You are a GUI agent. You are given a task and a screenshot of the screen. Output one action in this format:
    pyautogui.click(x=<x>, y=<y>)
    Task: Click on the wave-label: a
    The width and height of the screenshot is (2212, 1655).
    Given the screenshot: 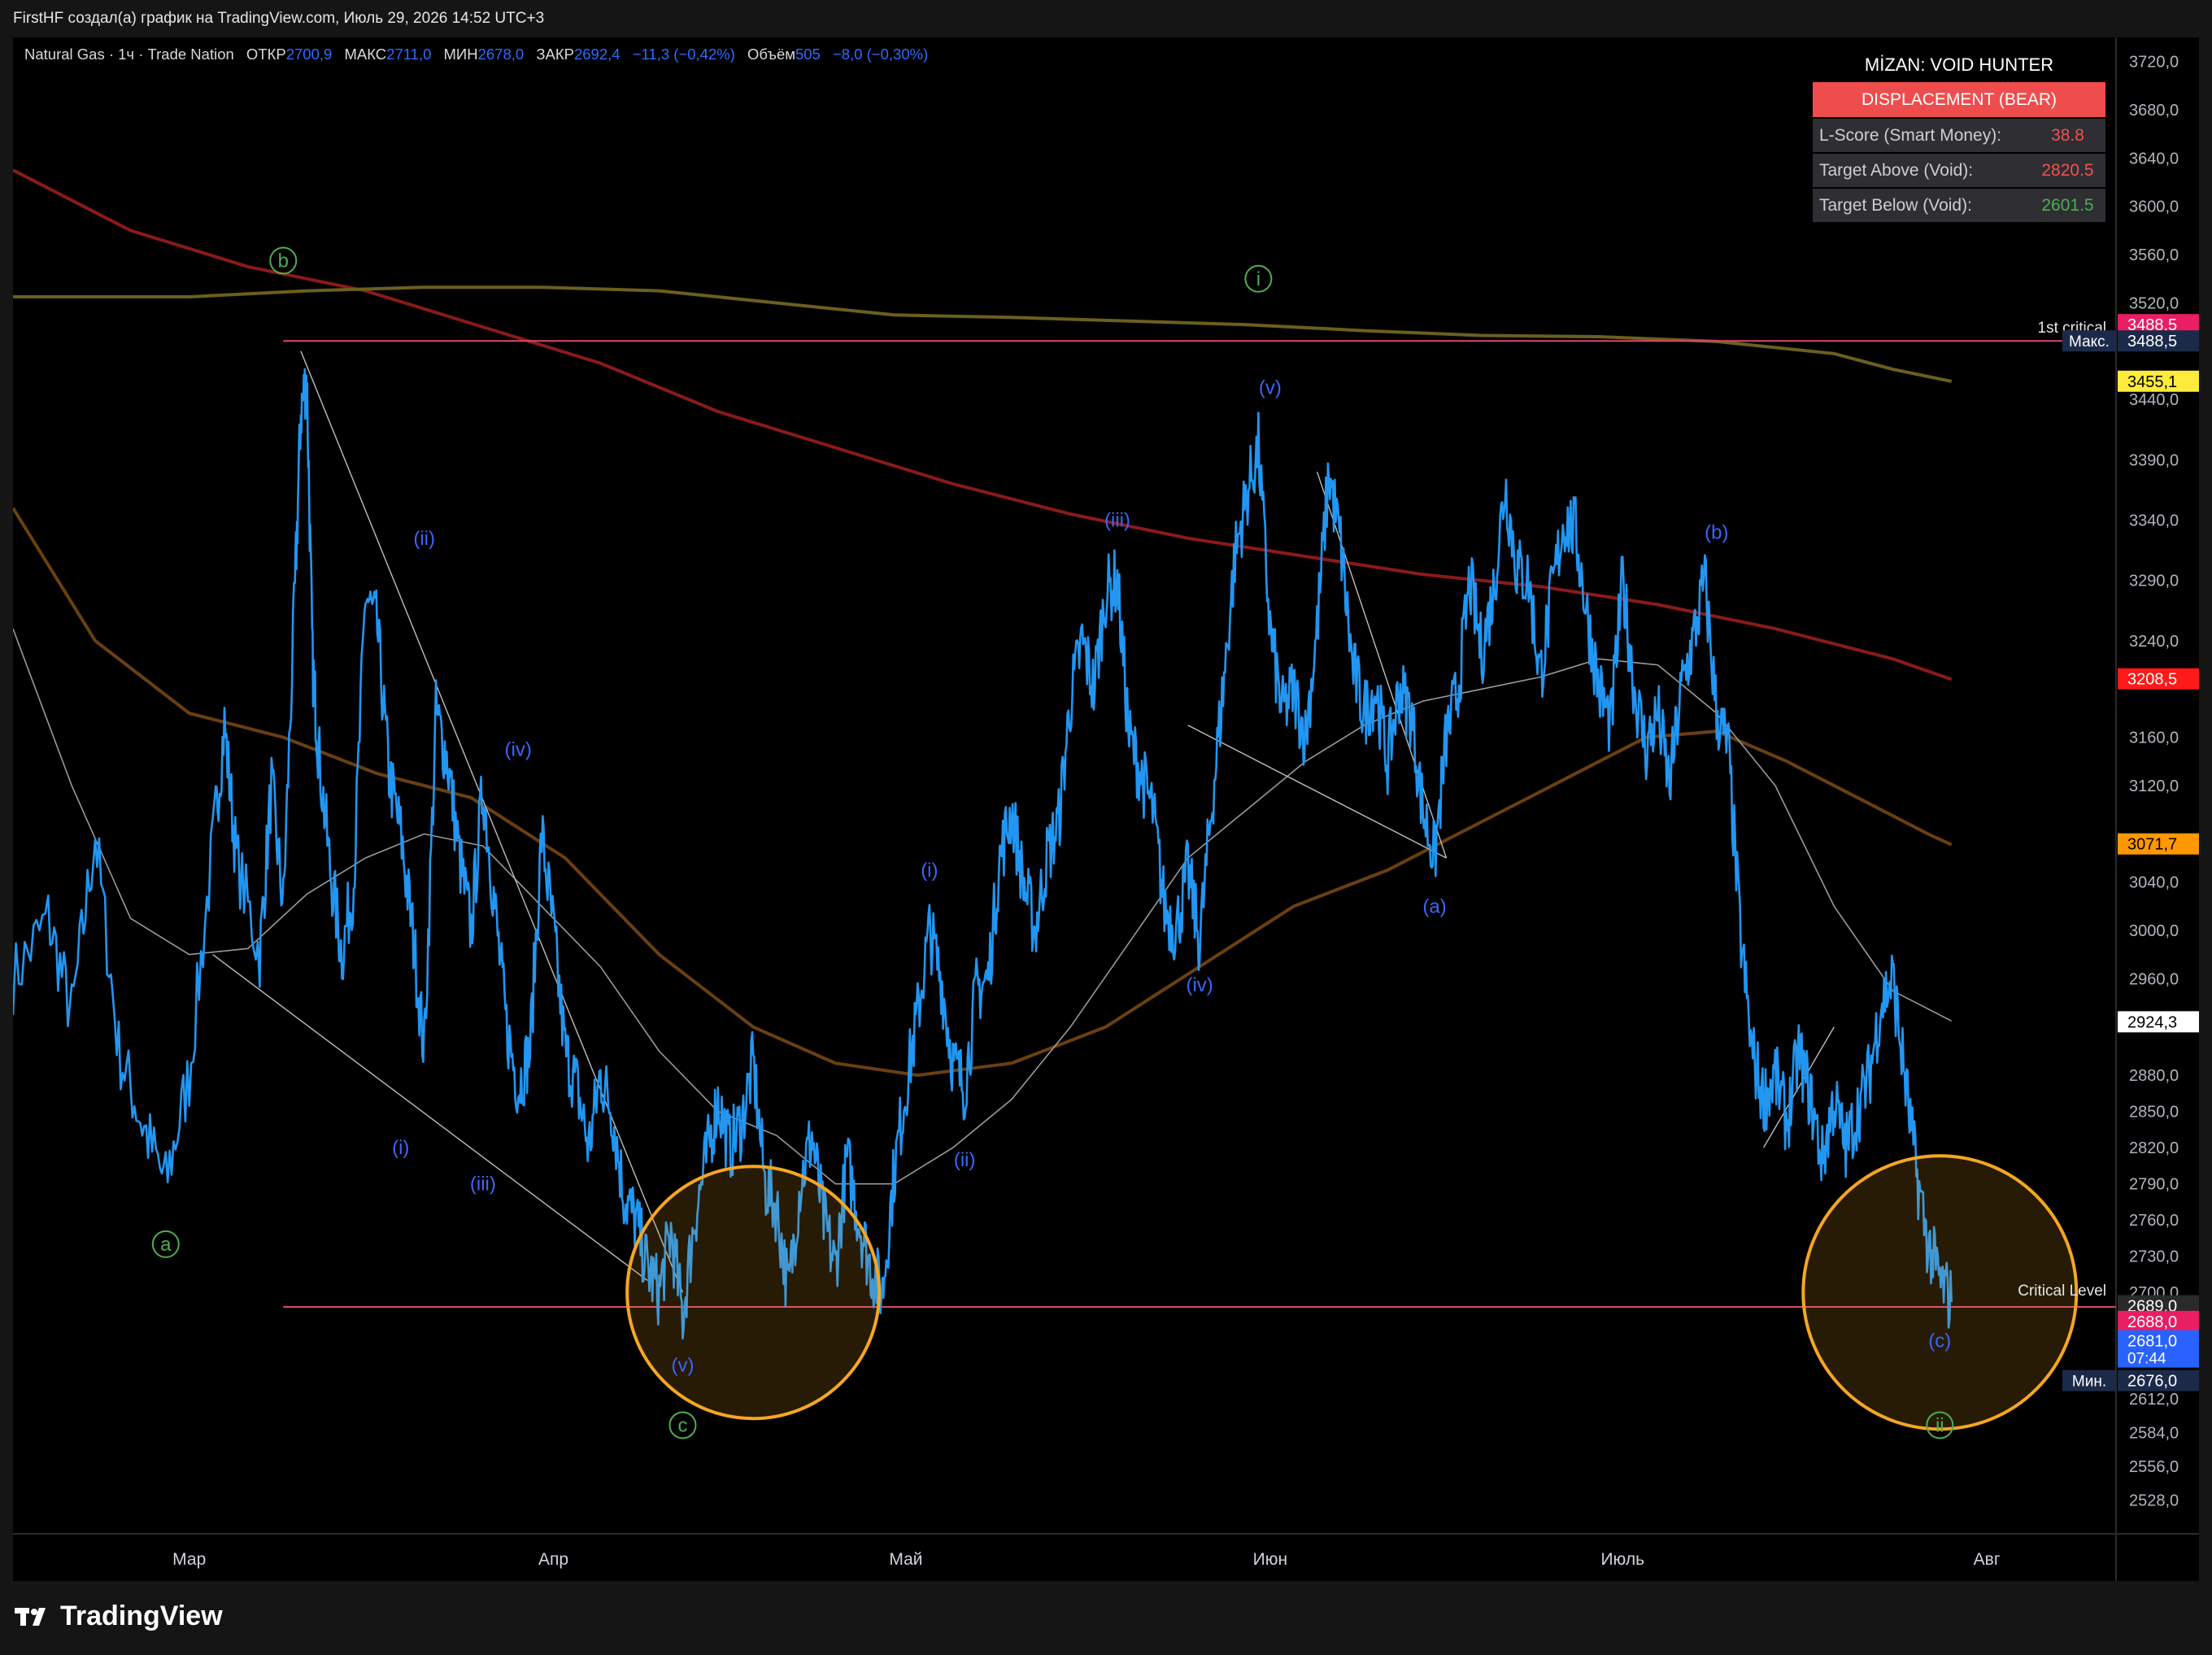 What is the action you would take?
    pyautogui.click(x=166, y=1245)
    